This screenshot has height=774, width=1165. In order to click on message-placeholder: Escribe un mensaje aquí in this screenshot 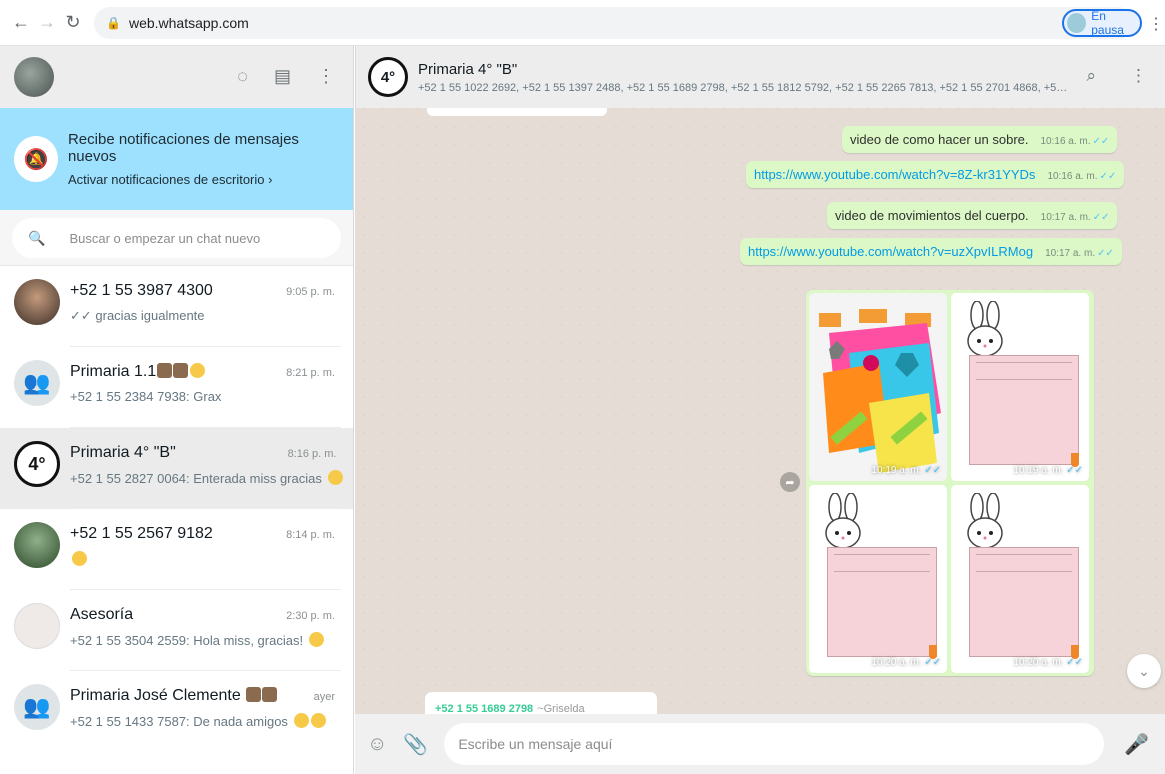, I will do `click(535, 744)`.